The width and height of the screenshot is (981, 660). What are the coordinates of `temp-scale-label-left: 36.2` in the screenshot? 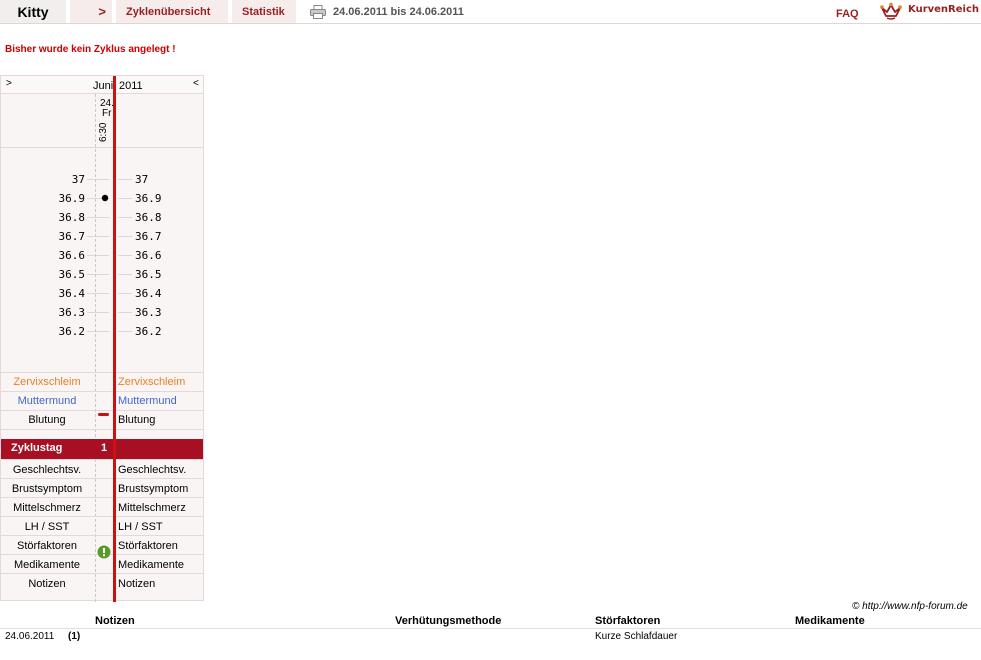 It's located at (72, 331).